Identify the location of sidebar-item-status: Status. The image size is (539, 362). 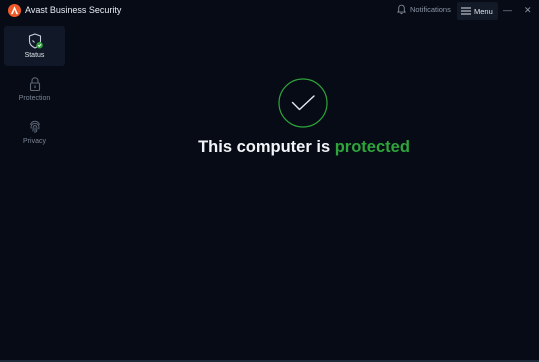
(34, 46).